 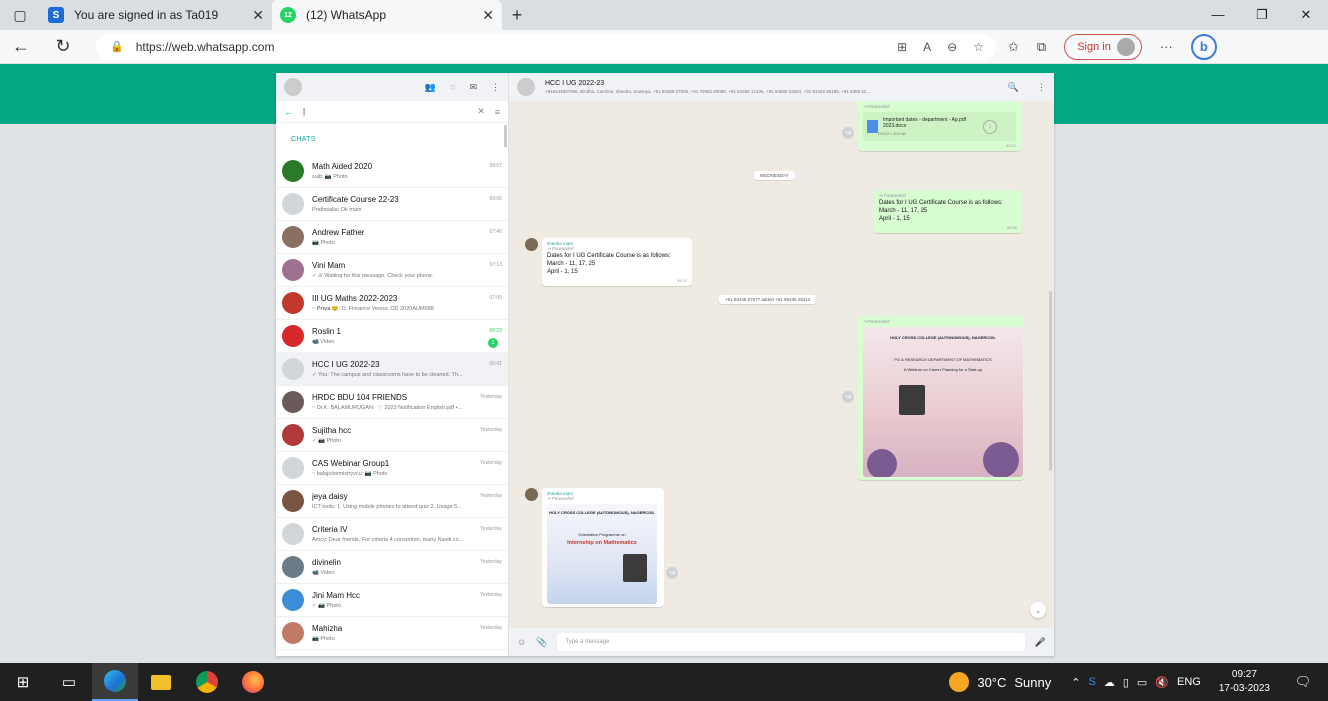 What do you see at coordinates (1033, 682) in the screenshot?
I see `weather-condition: Sunny` at bounding box center [1033, 682].